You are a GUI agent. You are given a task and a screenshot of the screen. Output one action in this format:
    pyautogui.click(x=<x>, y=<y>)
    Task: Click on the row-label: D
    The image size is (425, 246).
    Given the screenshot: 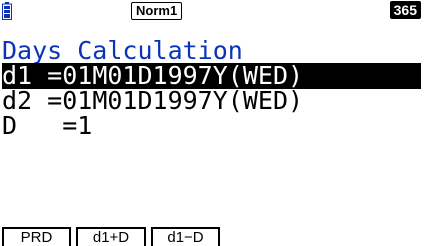 What is the action you would take?
    pyautogui.click(x=10, y=125)
    